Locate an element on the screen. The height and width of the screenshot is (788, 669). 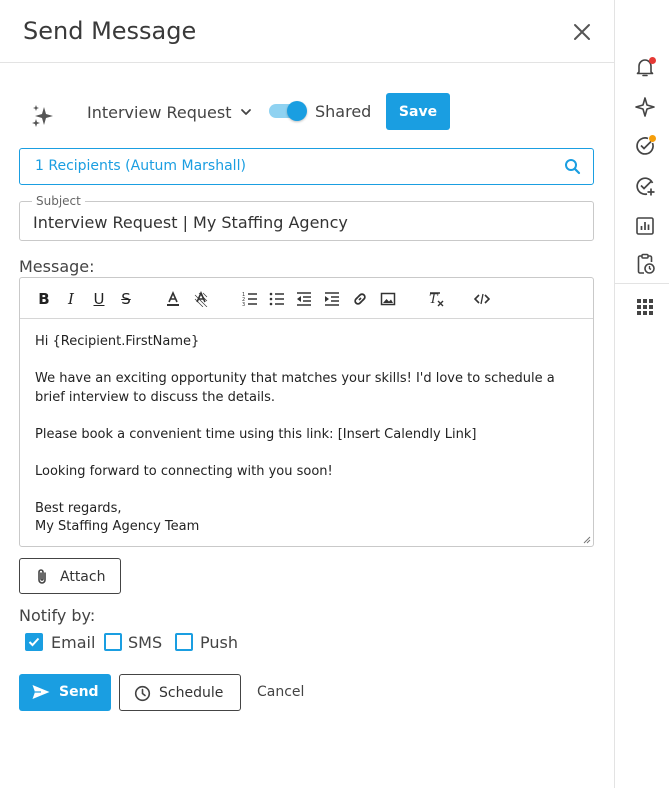
code-view-button is located at coordinates (482, 299).